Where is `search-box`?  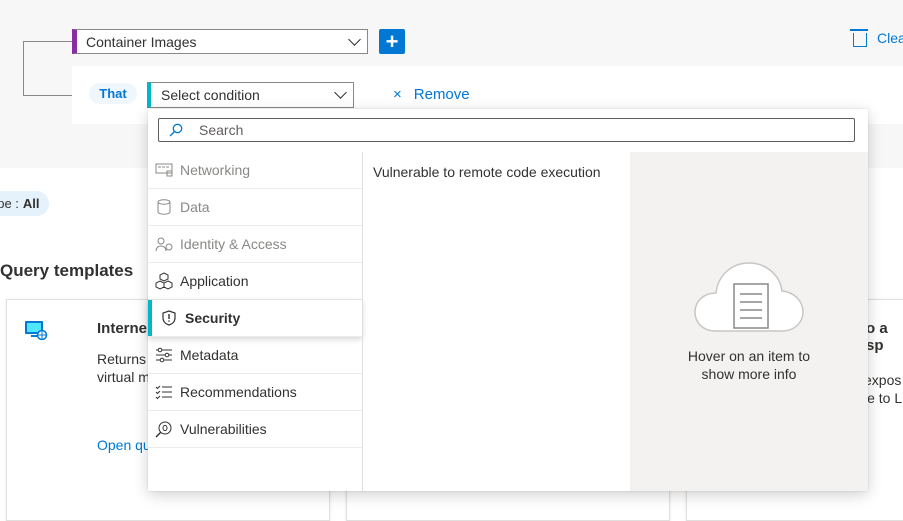 search-box is located at coordinates (506, 130).